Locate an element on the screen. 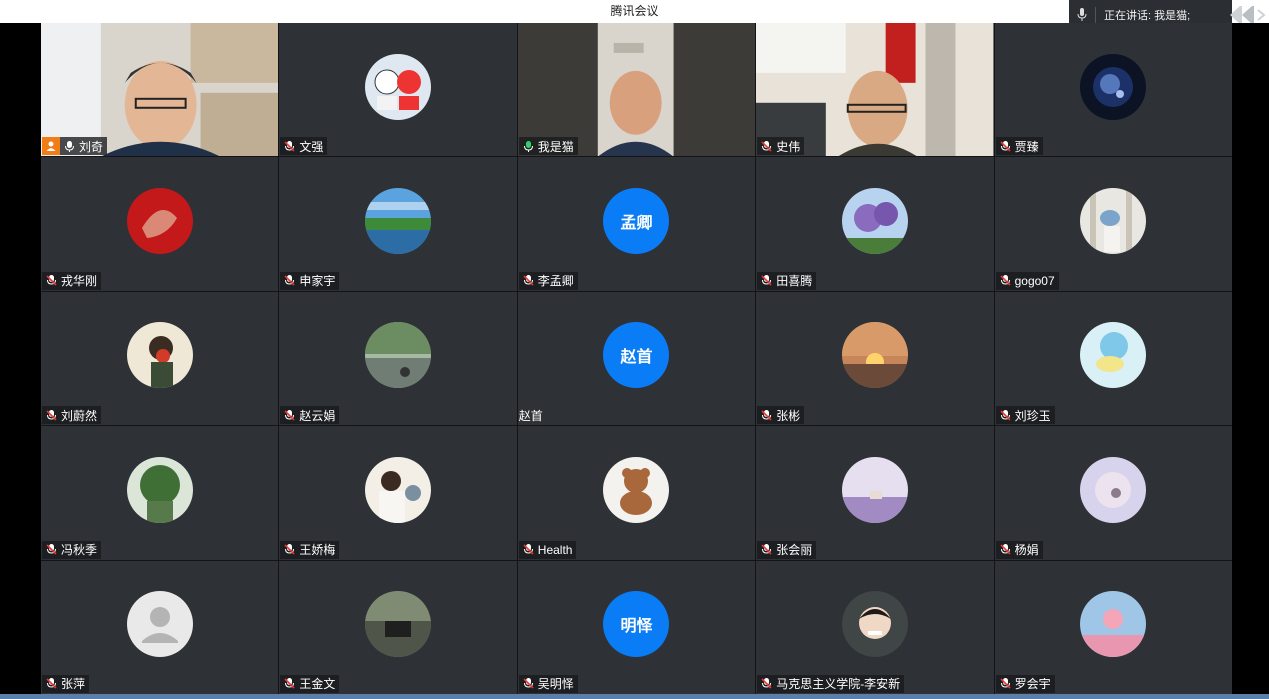 The image size is (1269, 699). participant-name: 李孟卿 is located at coordinates (555, 281).